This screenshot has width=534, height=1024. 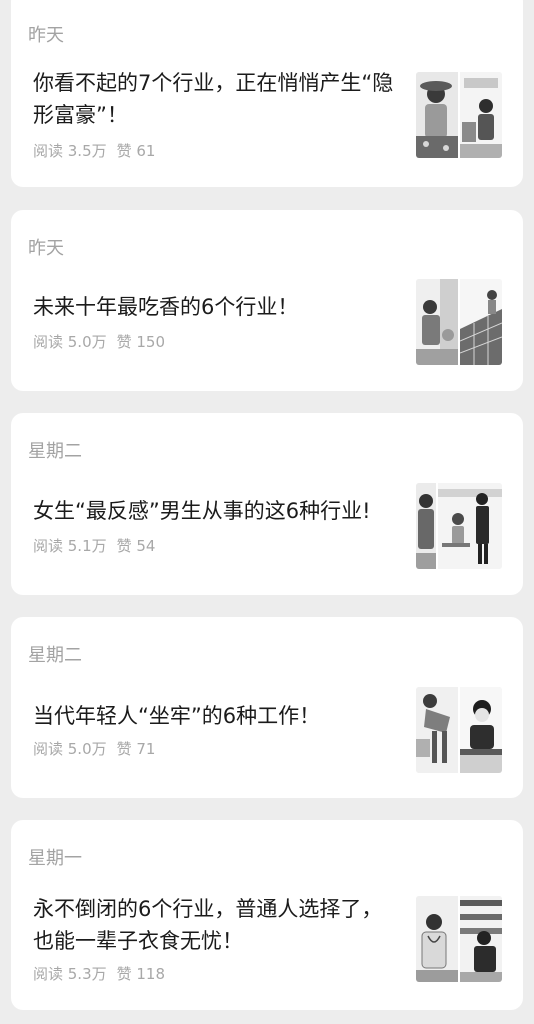 I want to click on librarian-illustration-icon, so click(x=481, y=939).